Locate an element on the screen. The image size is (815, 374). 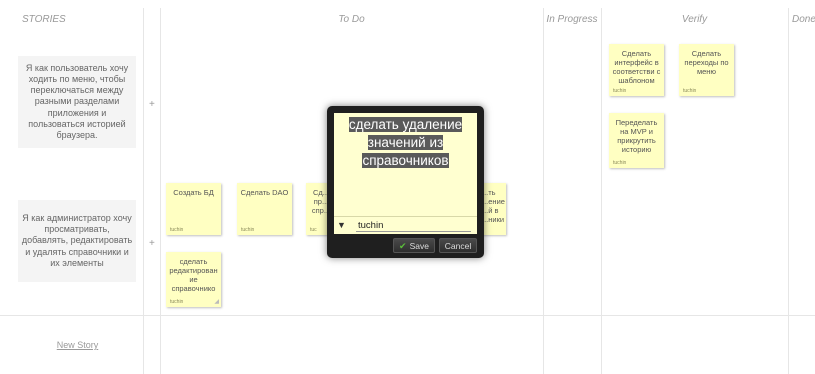
task-title: Переделать на MVP и прикрутить историю is located at coordinates (636, 136).